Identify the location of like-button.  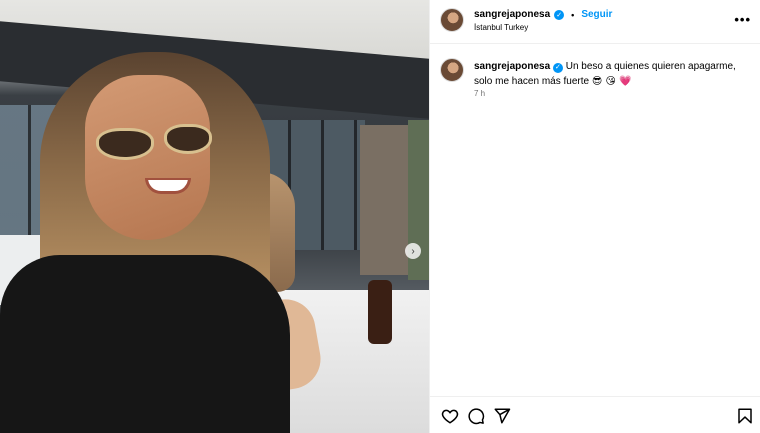
(450, 416).